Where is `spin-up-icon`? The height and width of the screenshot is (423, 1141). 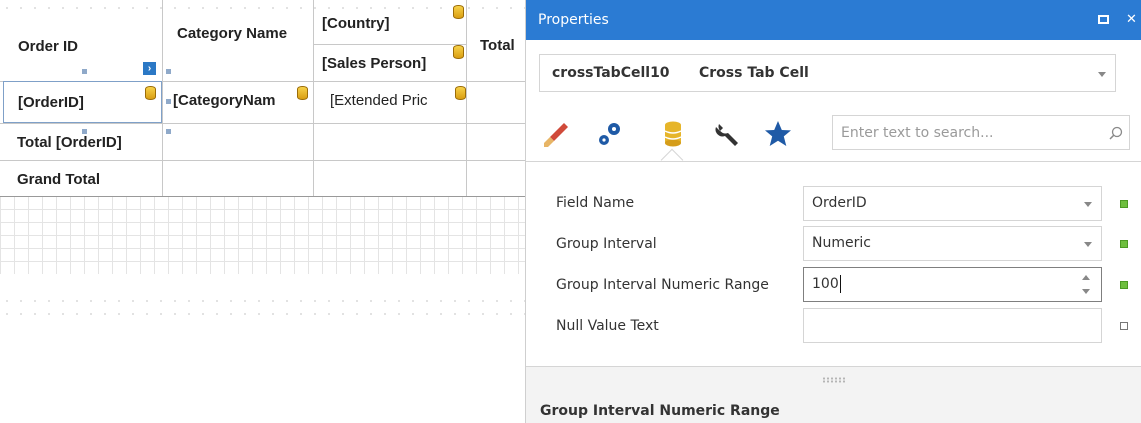 spin-up-icon is located at coordinates (1086, 277).